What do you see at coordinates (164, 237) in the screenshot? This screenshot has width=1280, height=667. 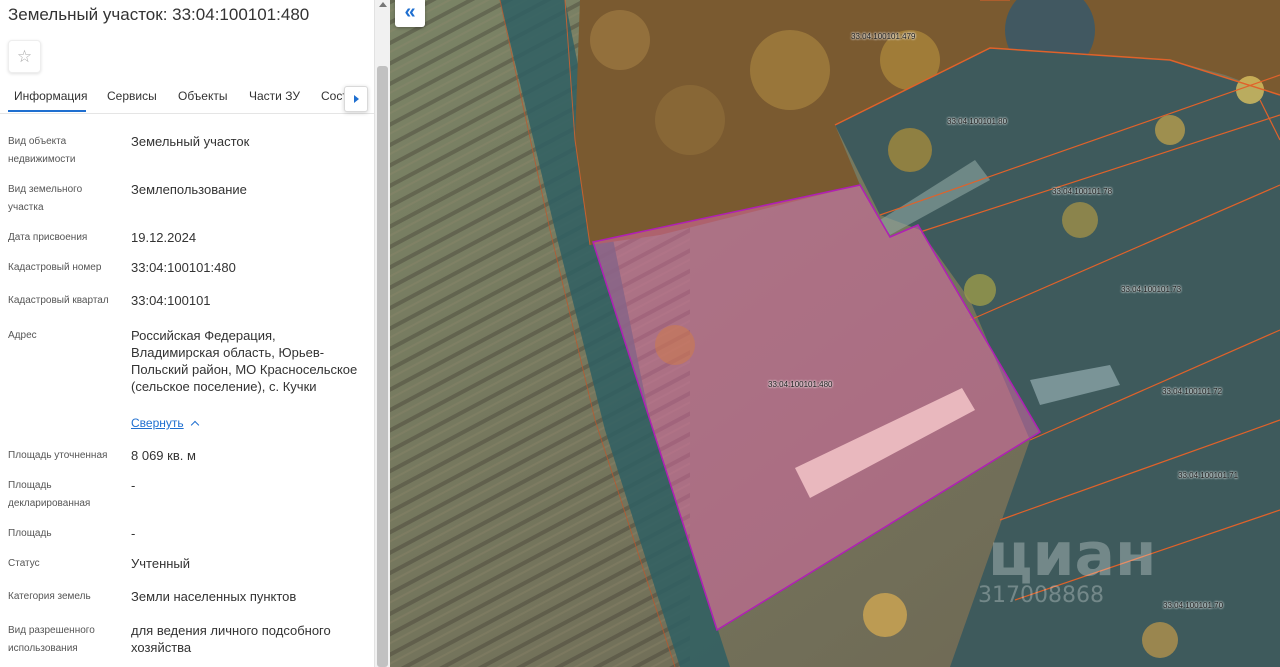 I see `property-value: 19.12.2024` at bounding box center [164, 237].